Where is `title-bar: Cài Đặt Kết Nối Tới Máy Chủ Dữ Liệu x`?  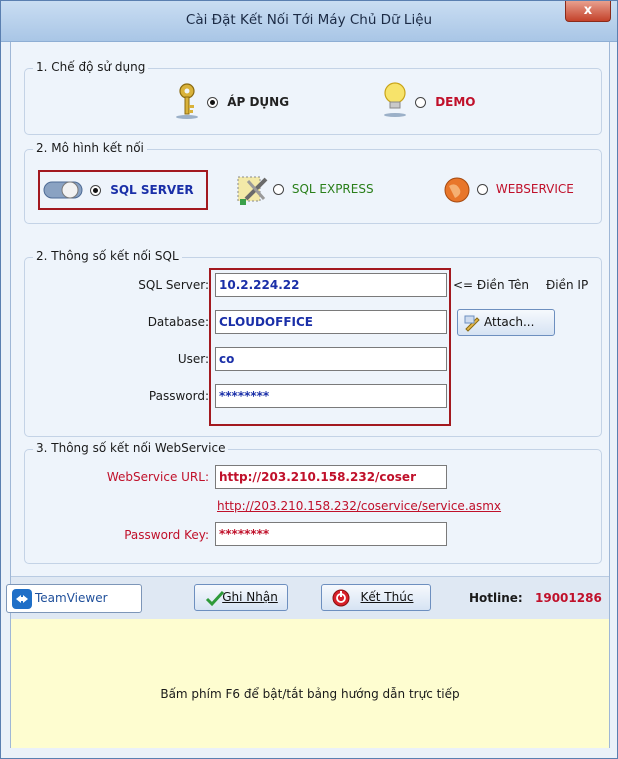 title-bar: Cài Đặt Kết Nối Tới Máy Chủ Dữ Liệu x is located at coordinates (309, 21).